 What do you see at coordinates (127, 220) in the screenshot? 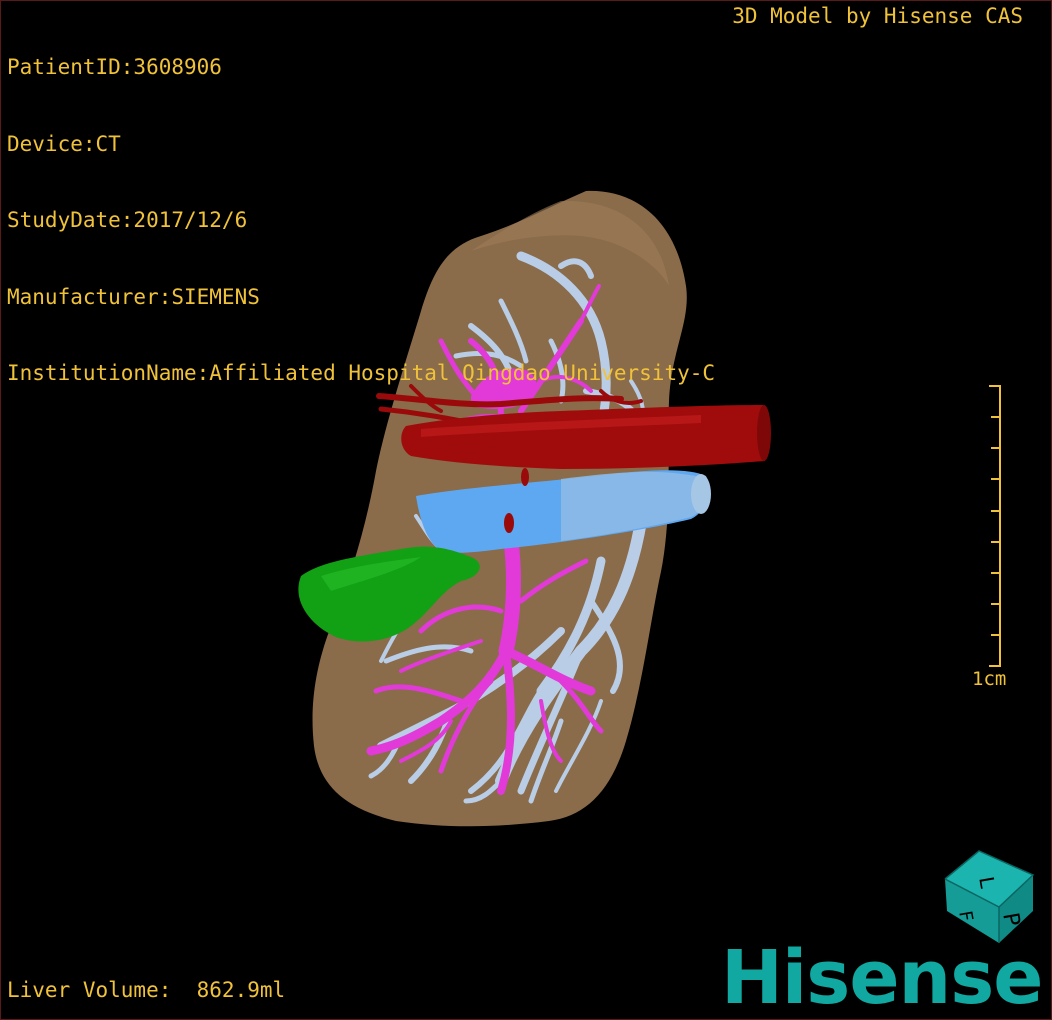
I see `study-date: StudyDate:2017/12/6` at bounding box center [127, 220].